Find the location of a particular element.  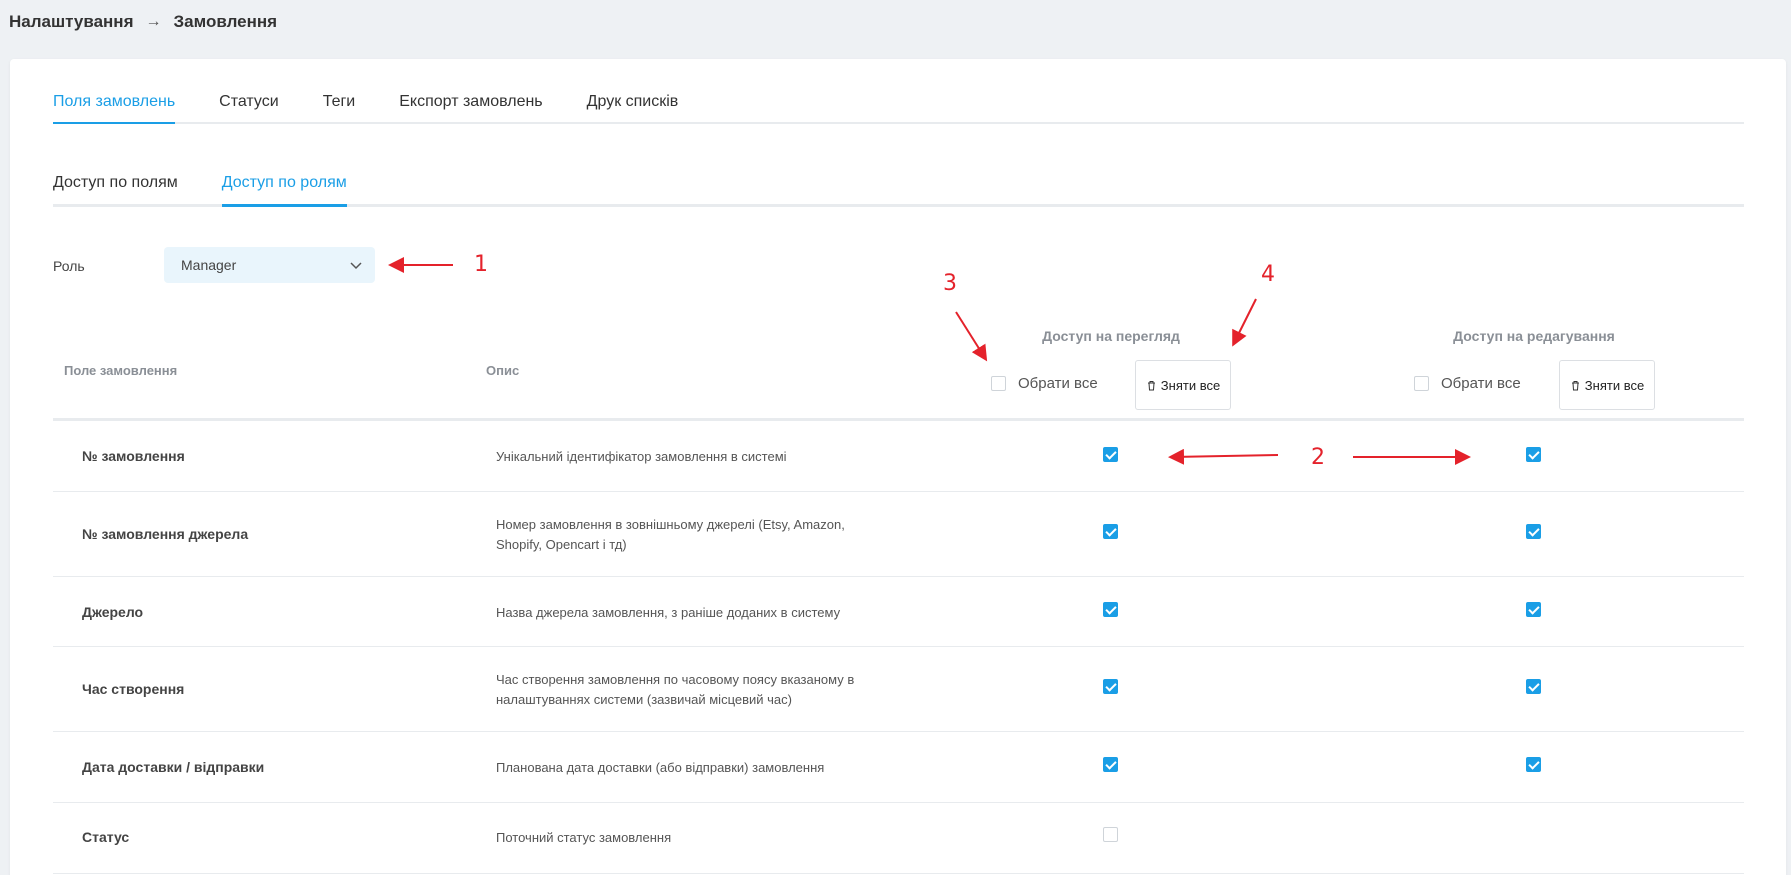

chevron-down-icon is located at coordinates (356, 266).